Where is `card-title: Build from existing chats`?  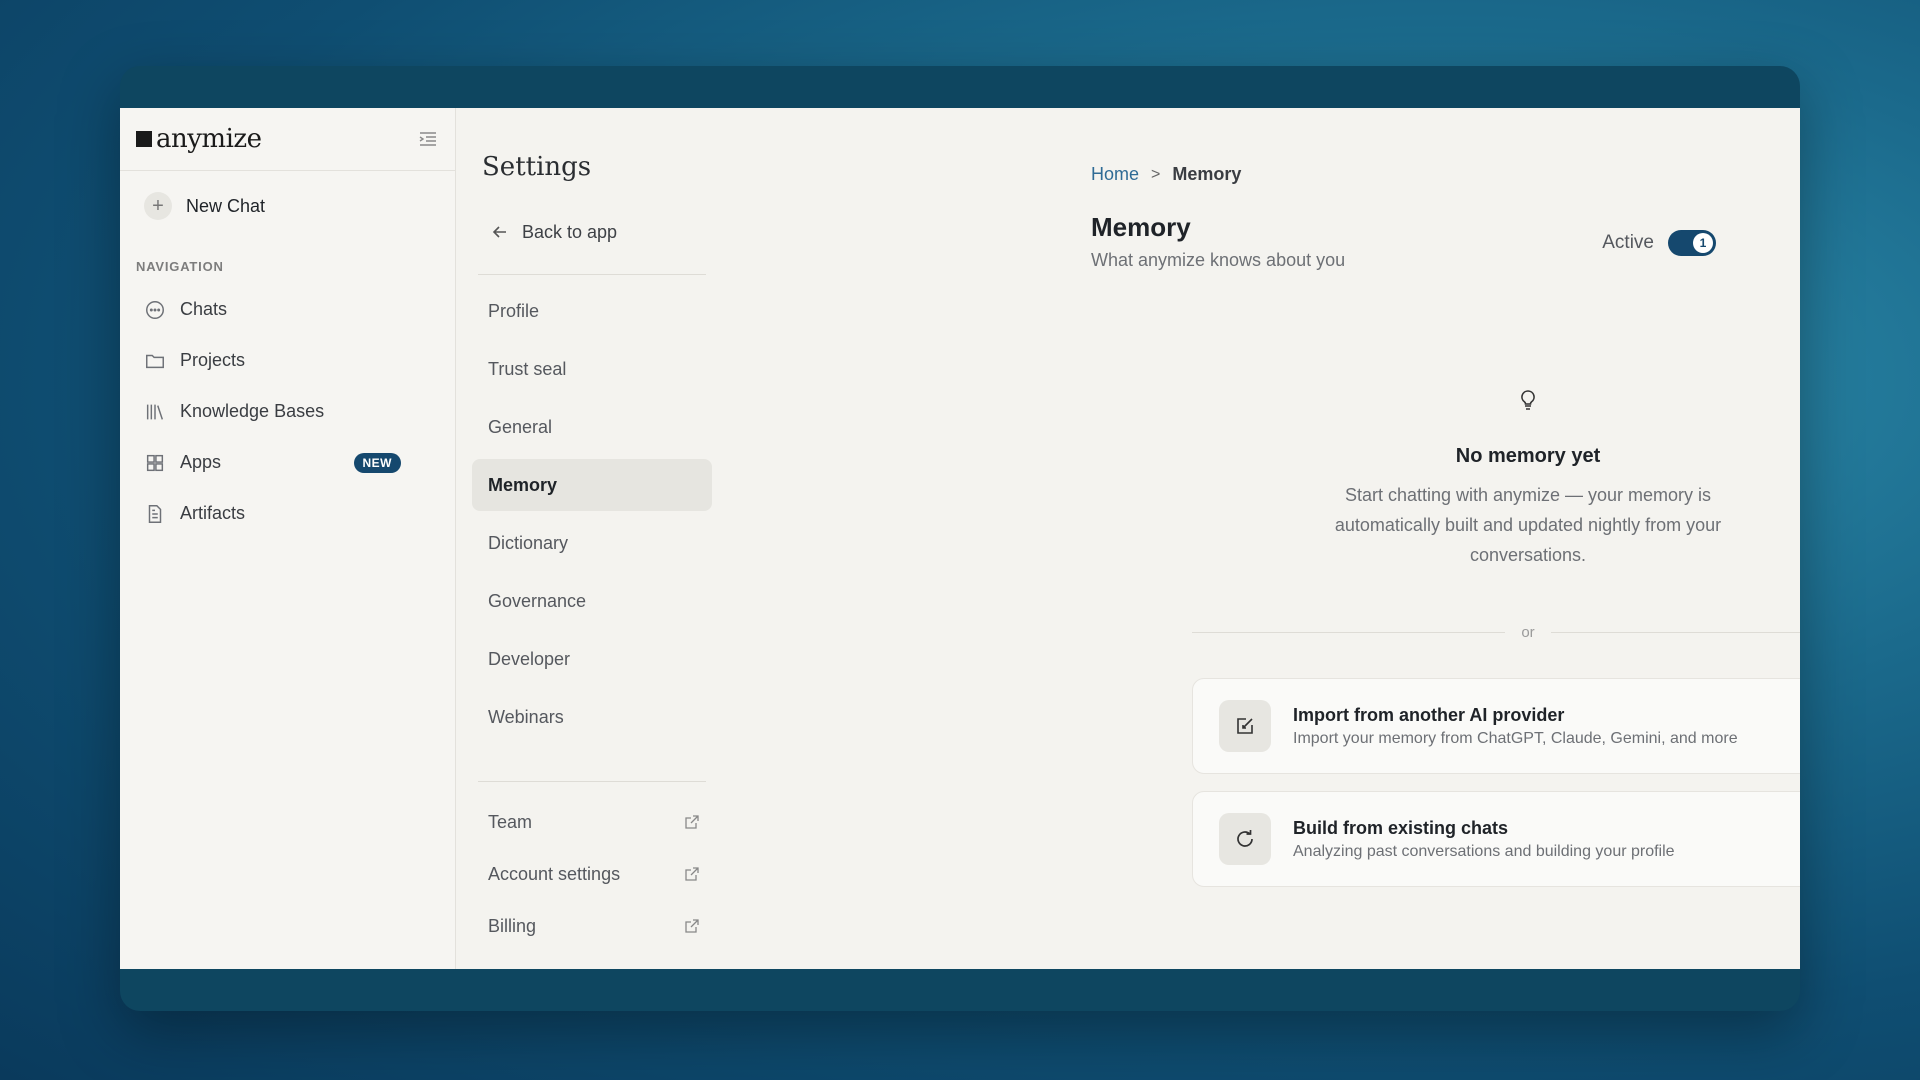
card-title: Build from existing chats is located at coordinates (1401, 827).